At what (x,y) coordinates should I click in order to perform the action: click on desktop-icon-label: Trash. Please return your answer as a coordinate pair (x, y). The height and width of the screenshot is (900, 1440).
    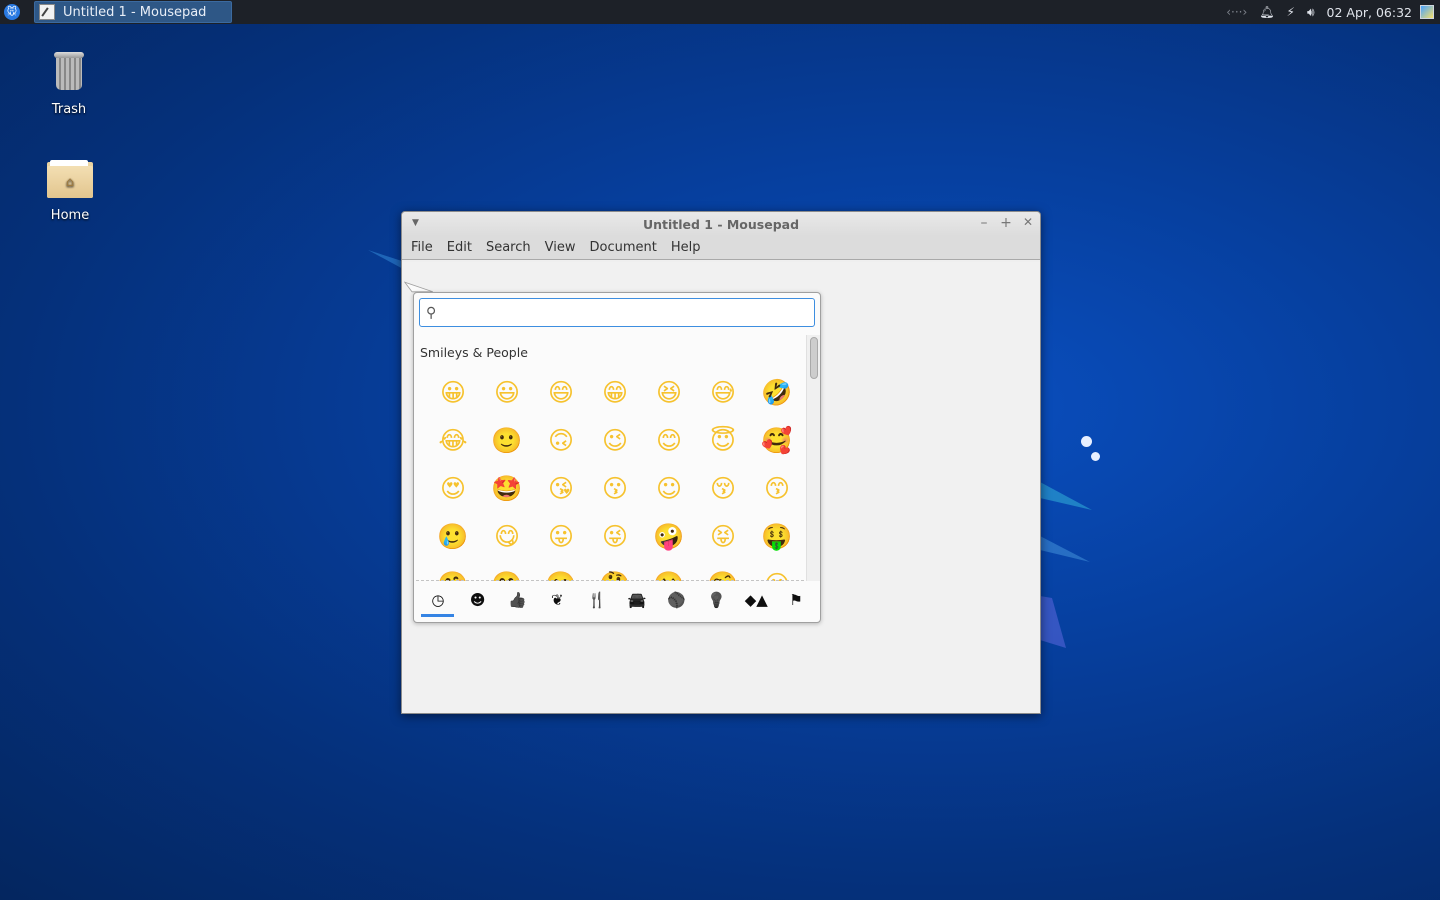
    Looking at the image, I should click on (69, 109).